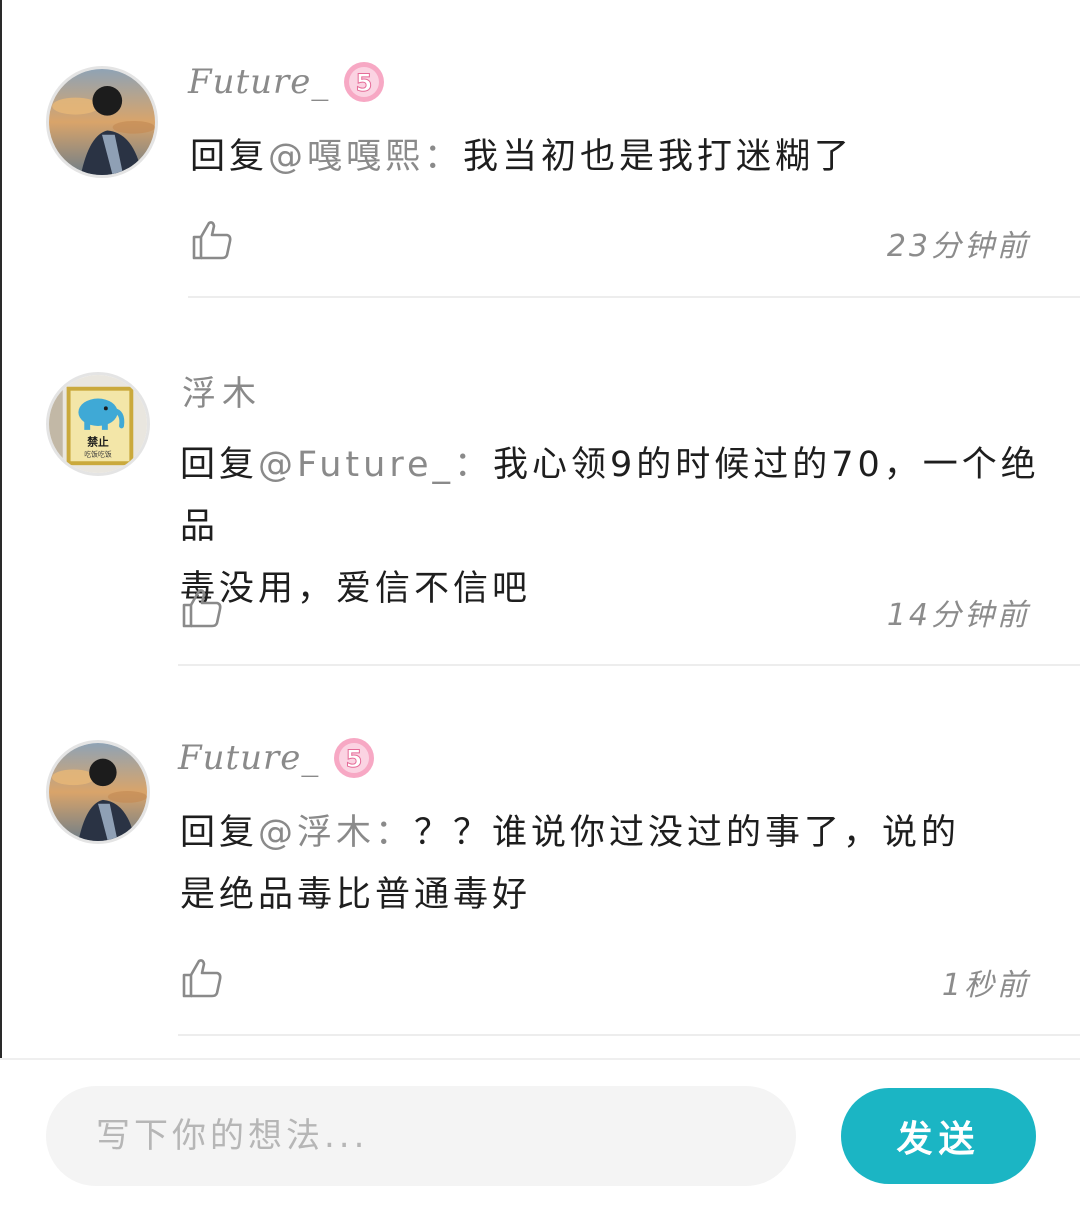  What do you see at coordinates (1, 602) in the screenshot?
I see `window-edge` at bounding box center [1, 602].